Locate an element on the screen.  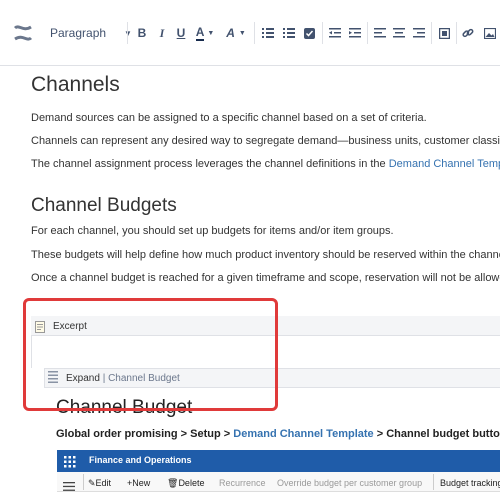
numbered-list-icon is located at coordinates (289, 33).